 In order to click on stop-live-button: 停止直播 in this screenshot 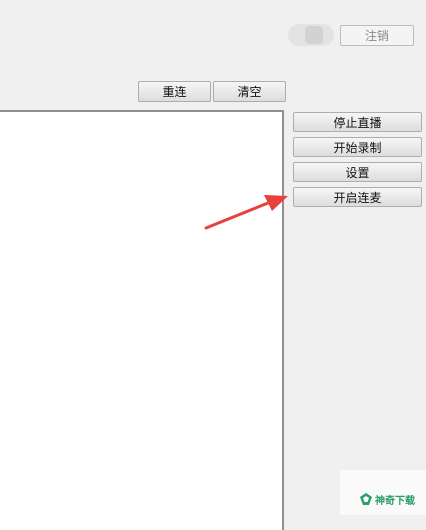, I will do `click(357, 122)`.